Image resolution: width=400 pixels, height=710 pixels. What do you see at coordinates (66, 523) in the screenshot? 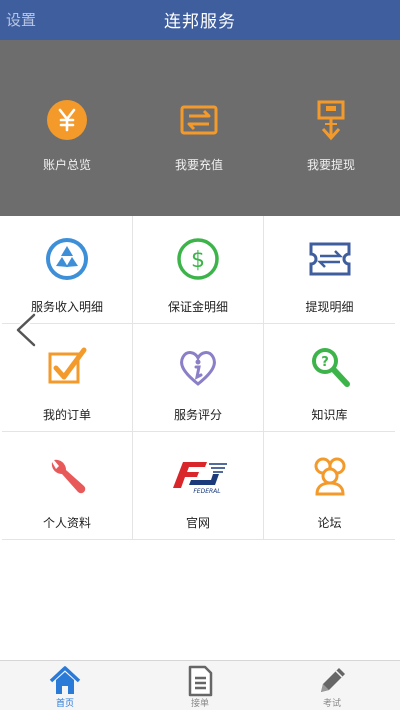
I see `grid-item-label: 个人资料` at bounding box center [66, 523].